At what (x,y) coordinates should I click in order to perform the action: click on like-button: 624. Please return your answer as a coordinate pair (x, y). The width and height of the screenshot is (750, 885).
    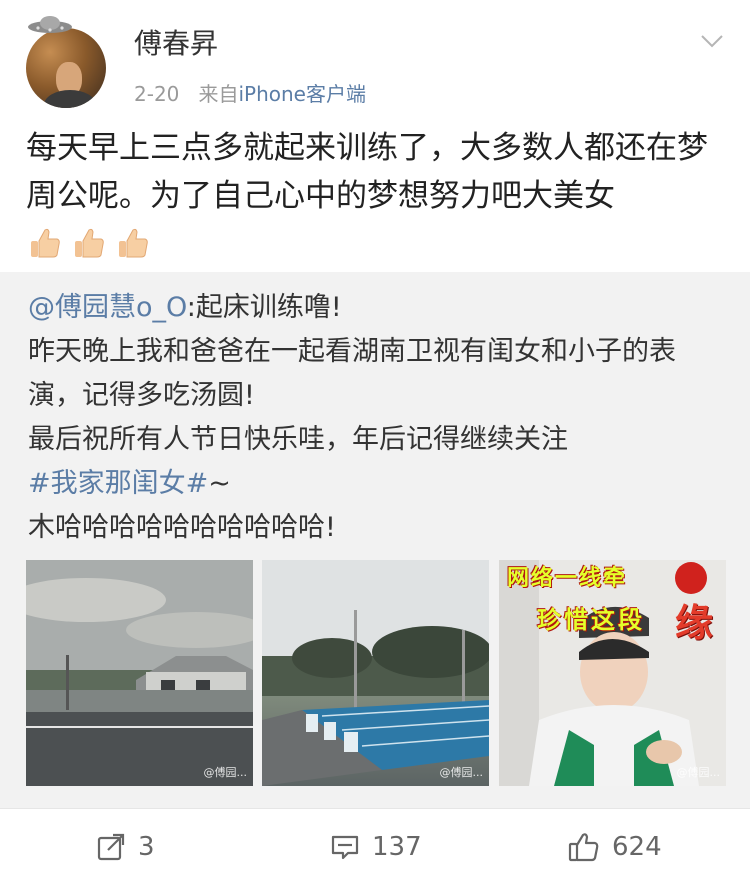
    Looking at the image, I should click on (615, 847).